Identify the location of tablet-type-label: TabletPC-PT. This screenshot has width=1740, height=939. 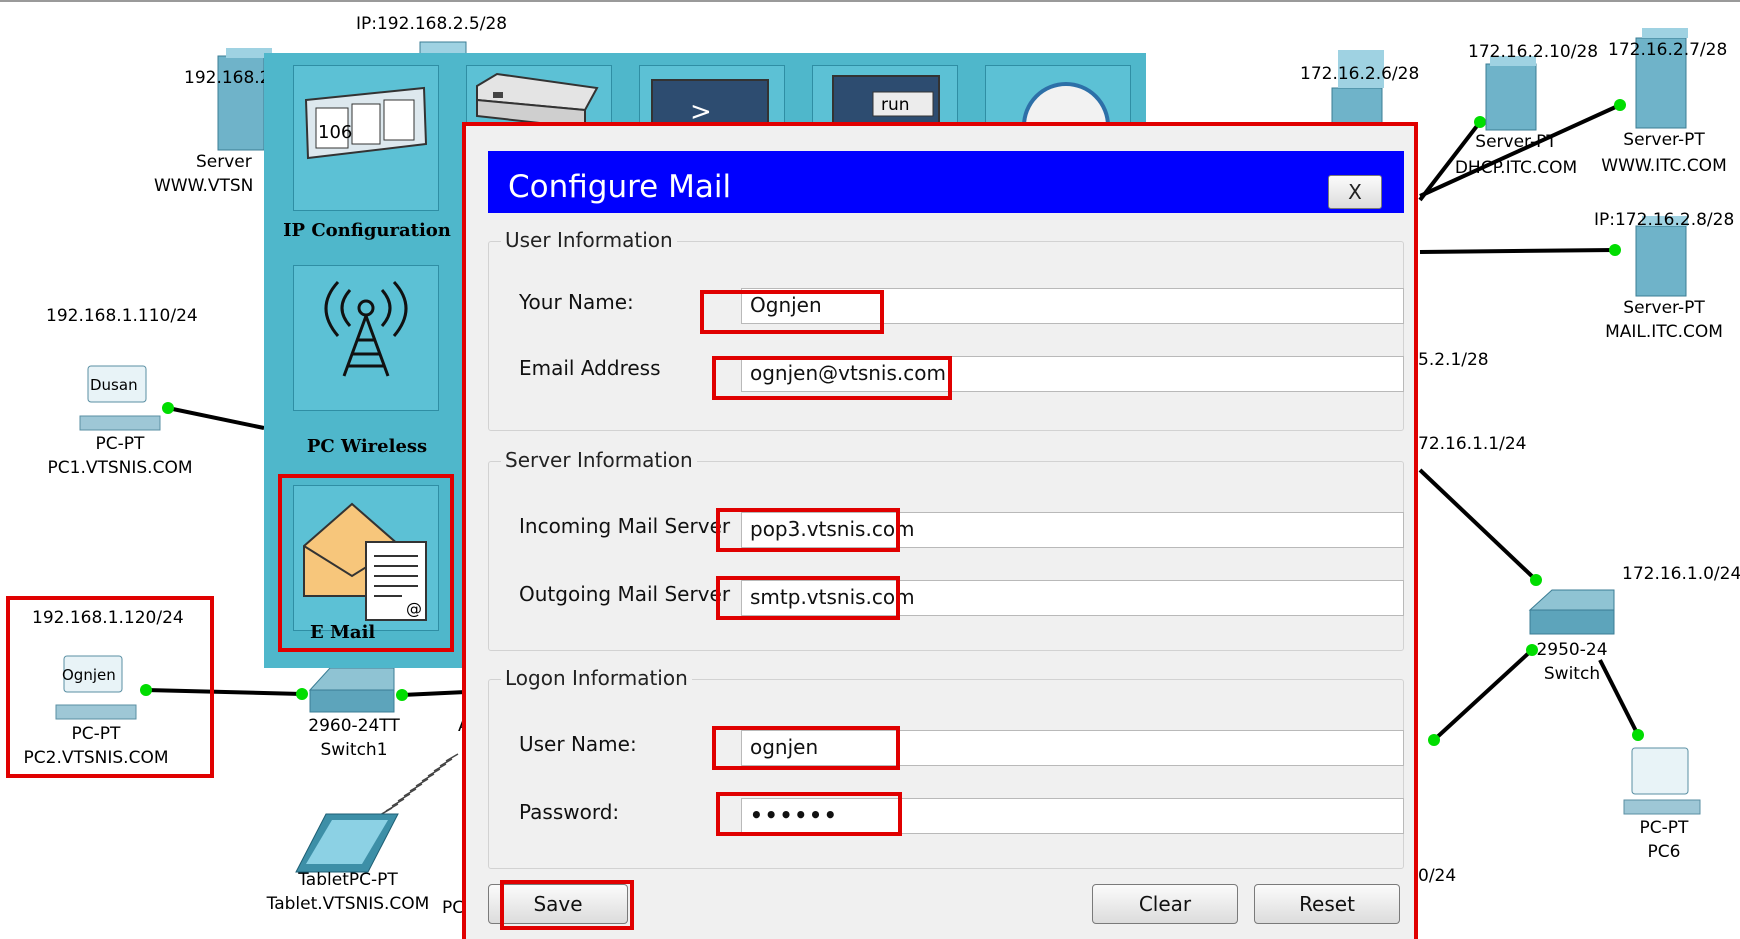
(348, 880).